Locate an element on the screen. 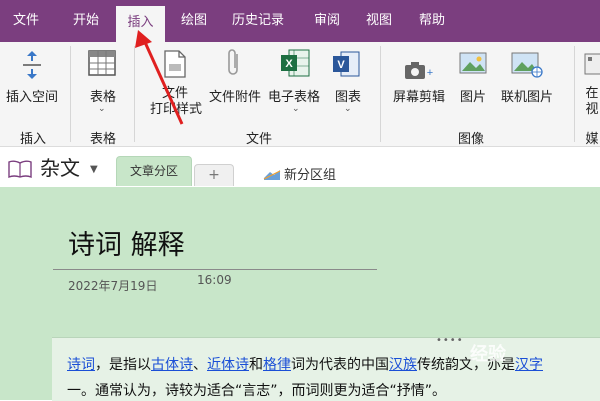  paperclip-icon is located at coordinates (234, 63).